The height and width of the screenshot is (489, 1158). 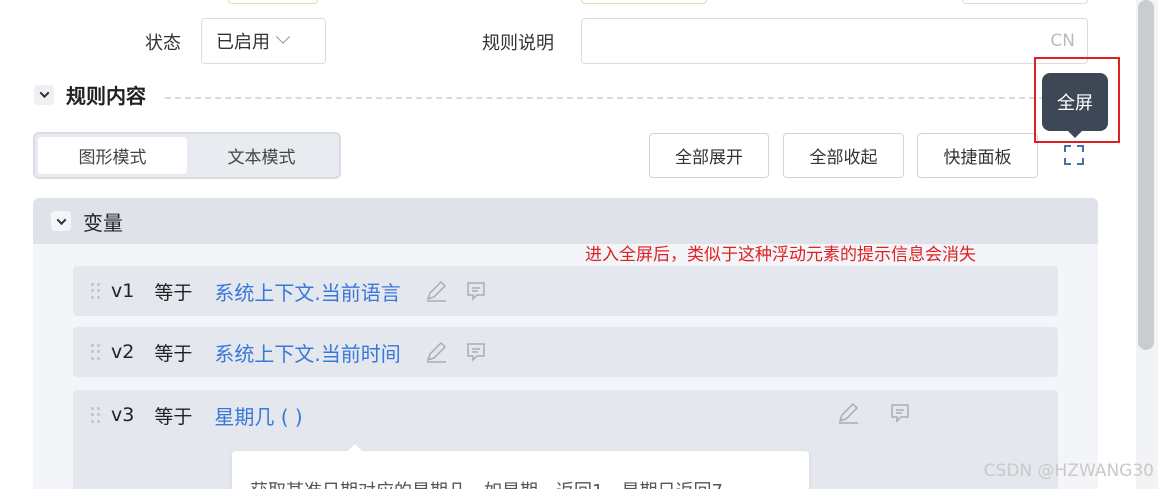 What do you see at coordinates (565, 352) in the screenshot?
I see `variable-row: v2 等于 系统上下文.当前时间` at bounding box center [565, 352].